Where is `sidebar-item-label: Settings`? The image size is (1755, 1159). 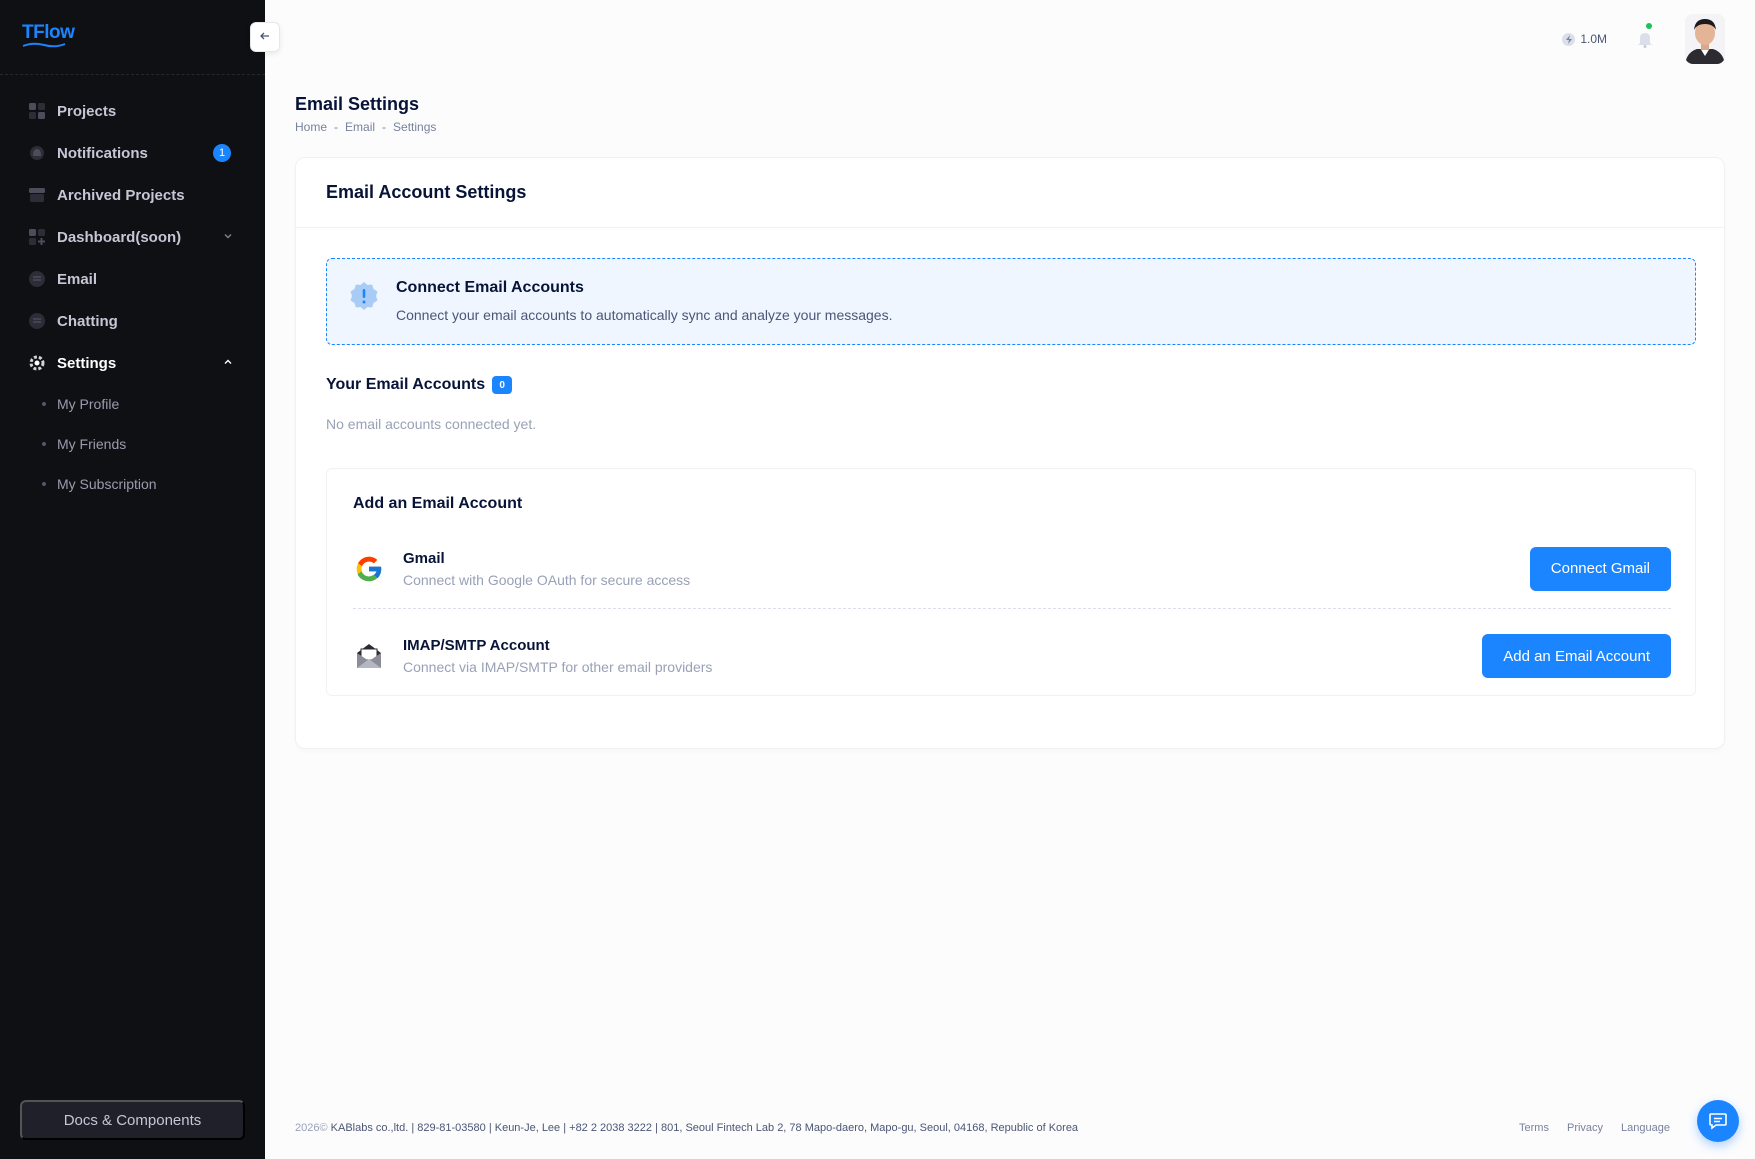 sidebar-item-label: Settings is located at coordinates (87, 363).